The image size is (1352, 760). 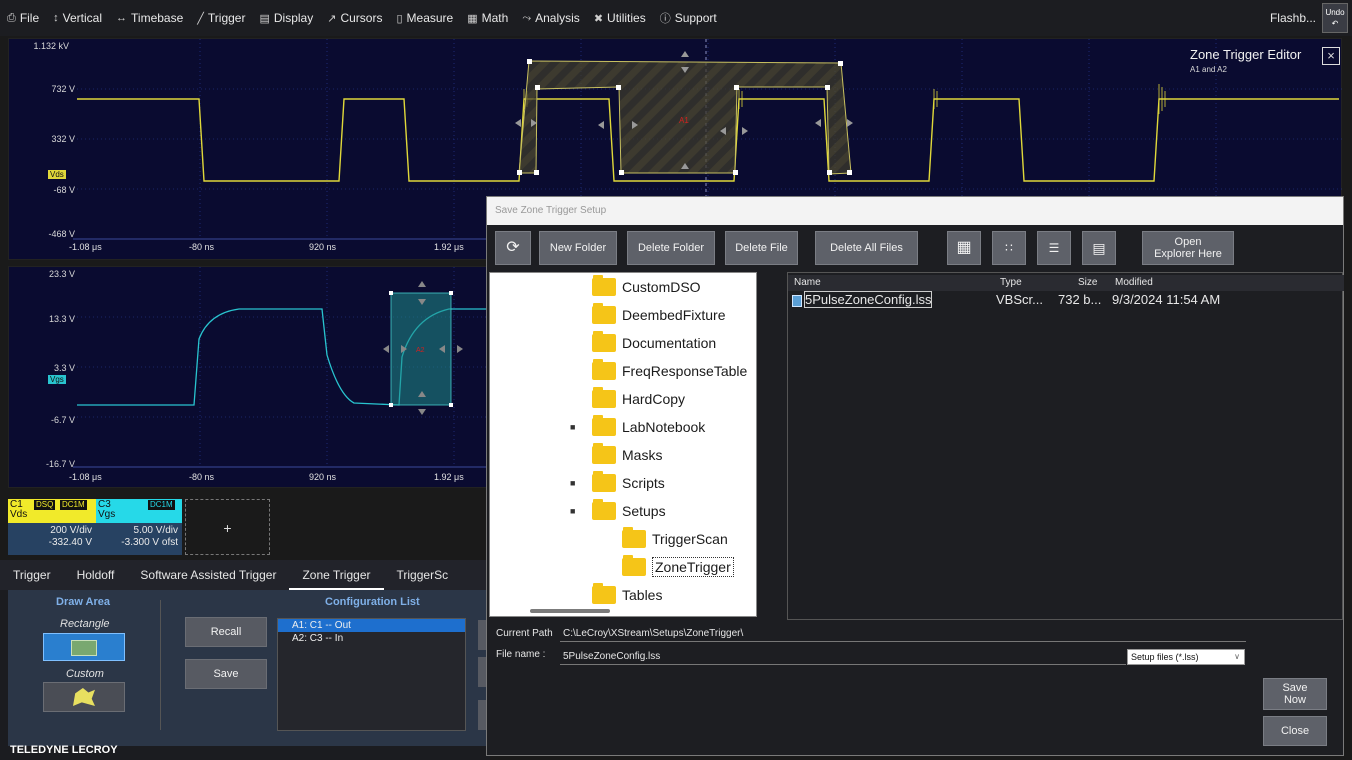 What do you see at coordinates (807, 282) in the screenshot?
I see `column-name: Name` at bounding box center [807, 282].